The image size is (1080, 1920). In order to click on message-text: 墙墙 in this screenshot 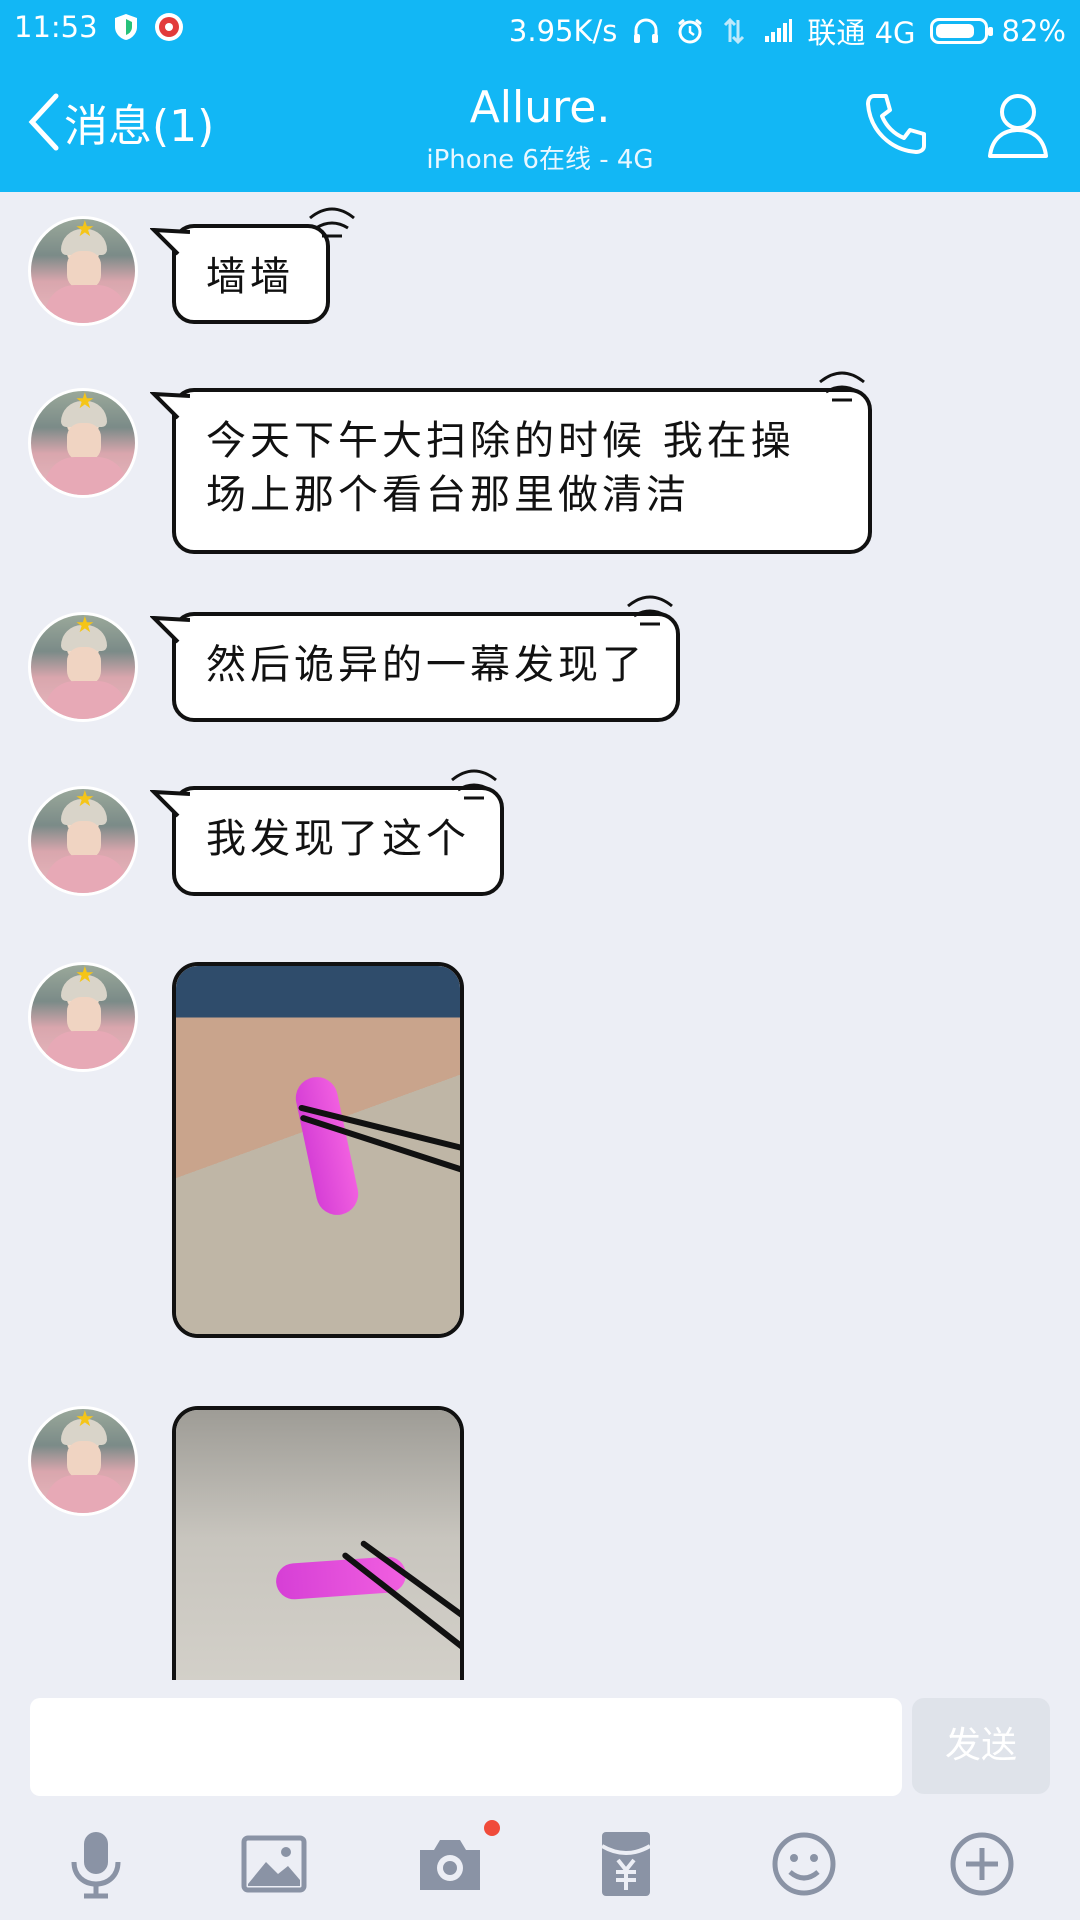, I will do `click(250, 277)`.